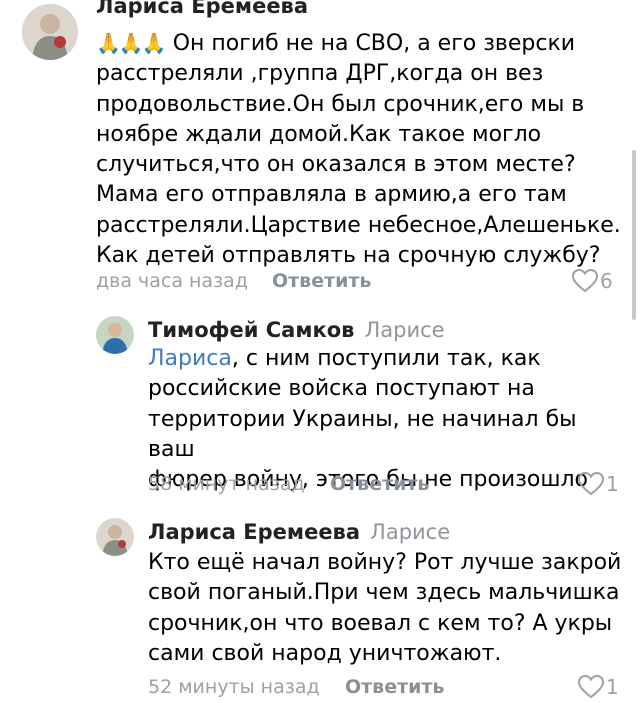  Describe the element at coordinates (234, 687) in the screenshot. I see `comment-time: 52 минуты назад` at that location.